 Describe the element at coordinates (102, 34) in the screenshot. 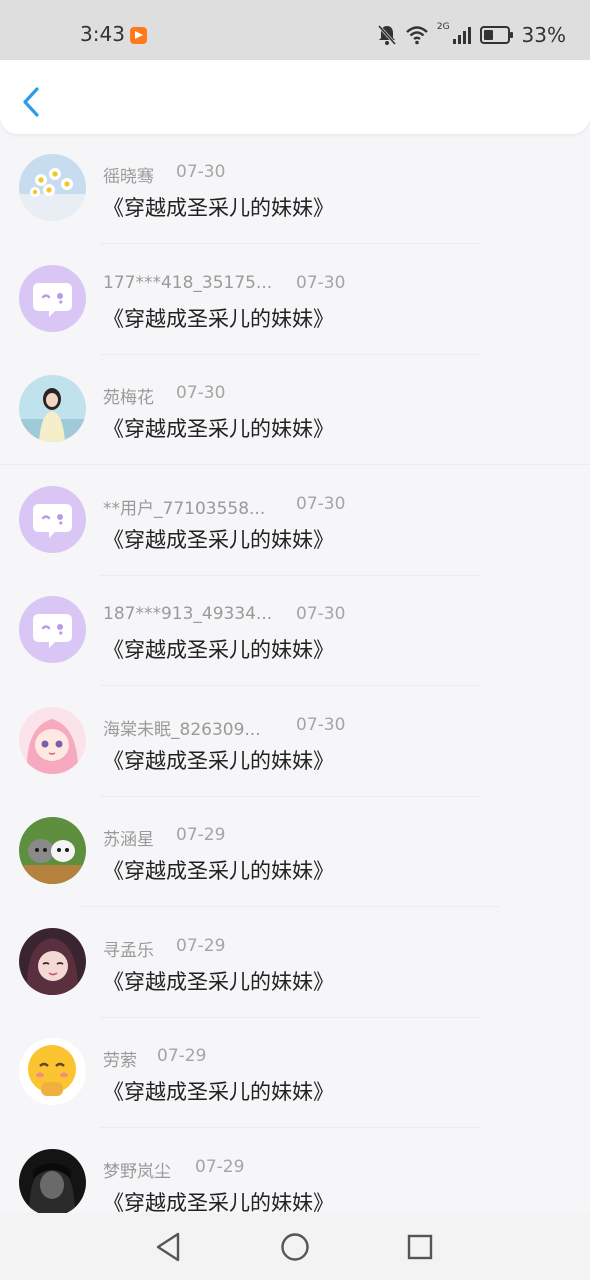

I see `status-time: 3:43` at that location.